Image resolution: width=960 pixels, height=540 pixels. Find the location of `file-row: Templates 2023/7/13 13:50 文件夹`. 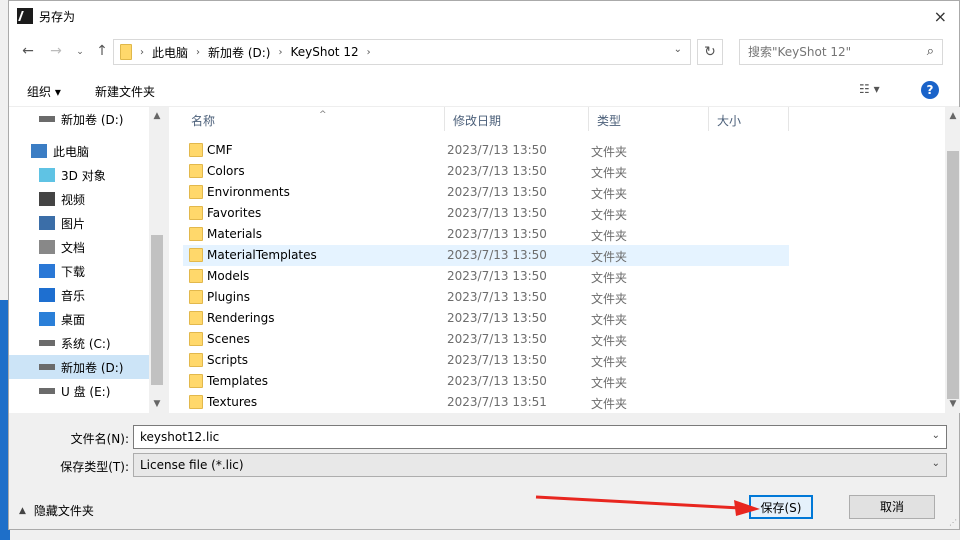

file-row: Templates 2023/7/13 13:50 文件夹 is located at coordinates (486, 381).